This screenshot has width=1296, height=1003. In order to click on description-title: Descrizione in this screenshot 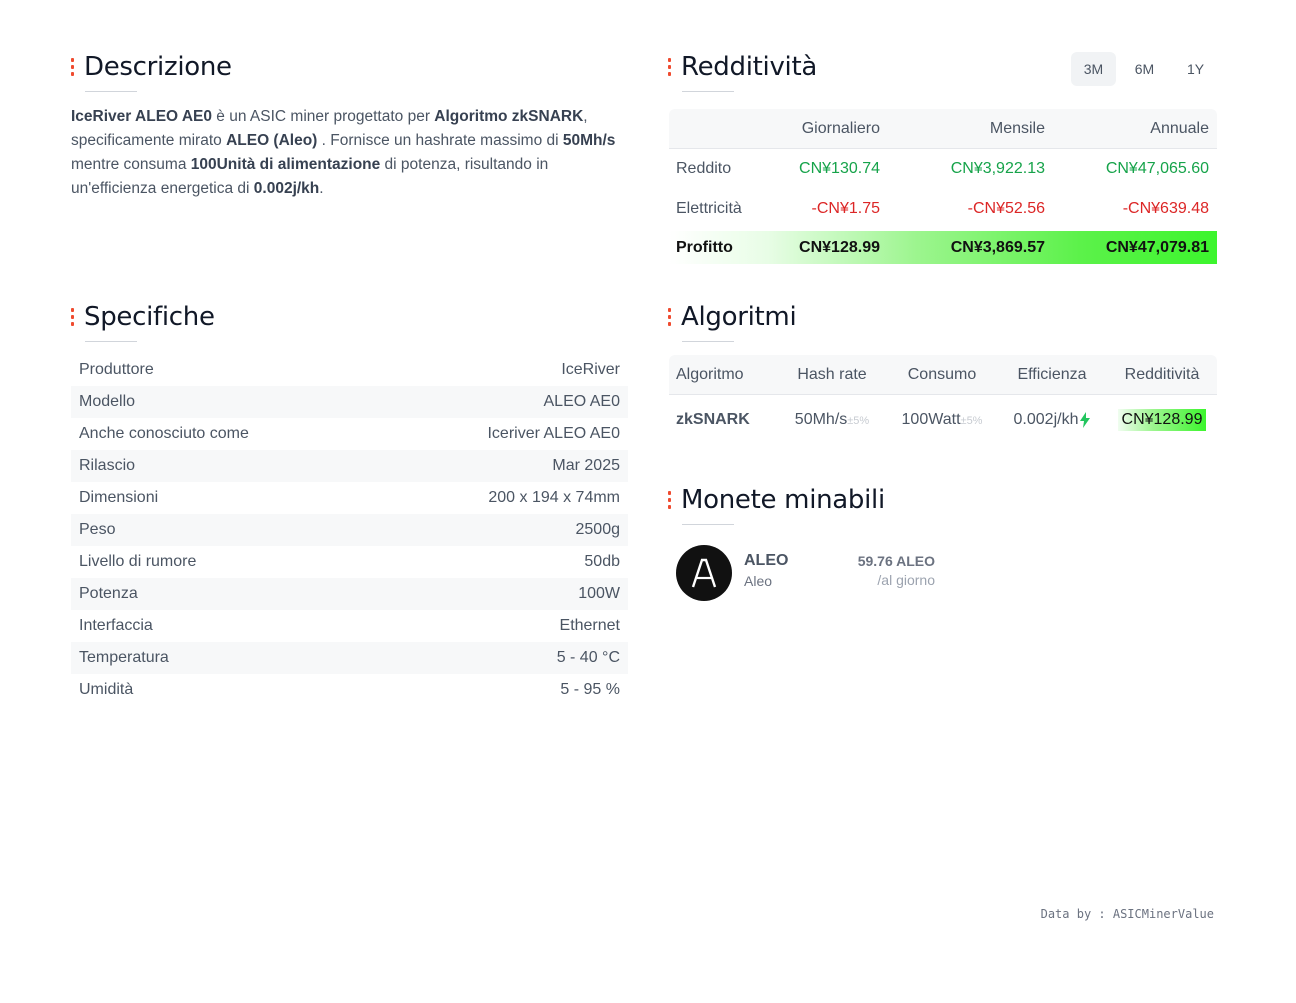, I will do `click(158, 67)`.